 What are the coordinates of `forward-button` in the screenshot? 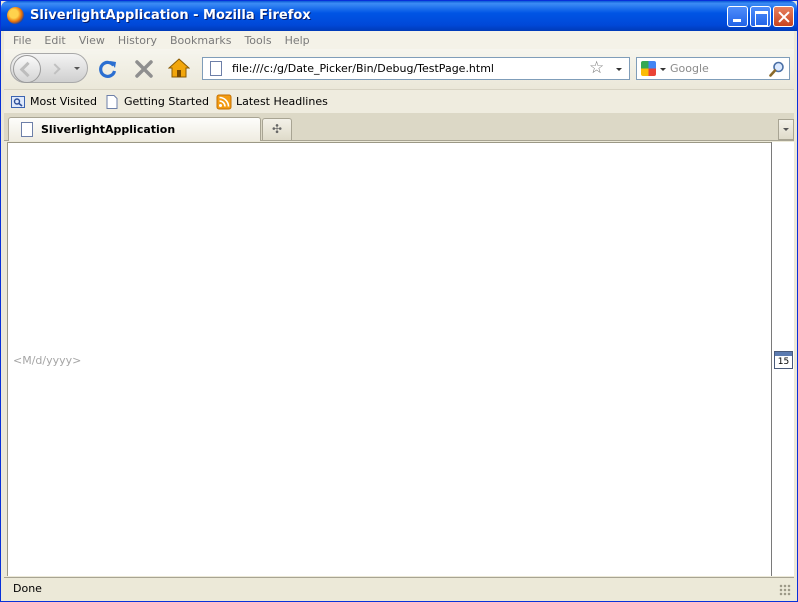 It's located at (57, 69).